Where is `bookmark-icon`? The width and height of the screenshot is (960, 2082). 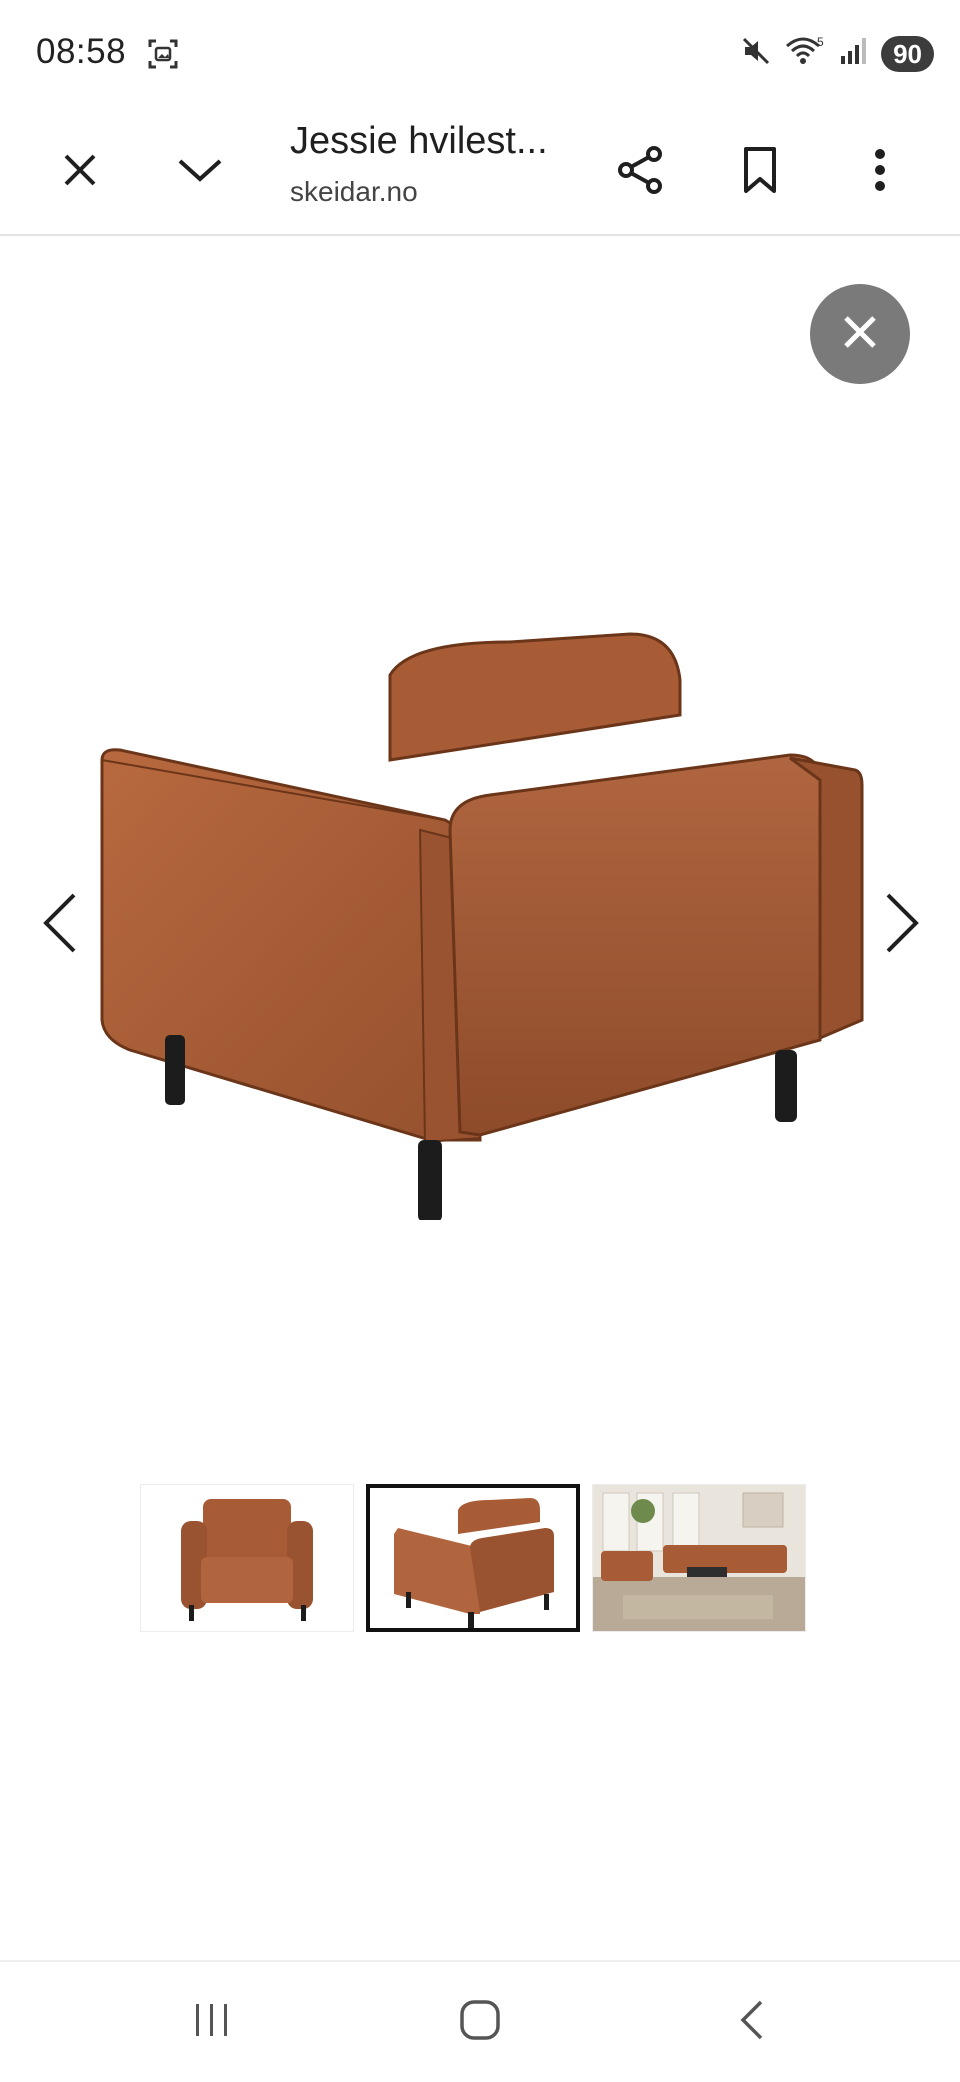
bookmark-icon is located at coordinates (760, 172).